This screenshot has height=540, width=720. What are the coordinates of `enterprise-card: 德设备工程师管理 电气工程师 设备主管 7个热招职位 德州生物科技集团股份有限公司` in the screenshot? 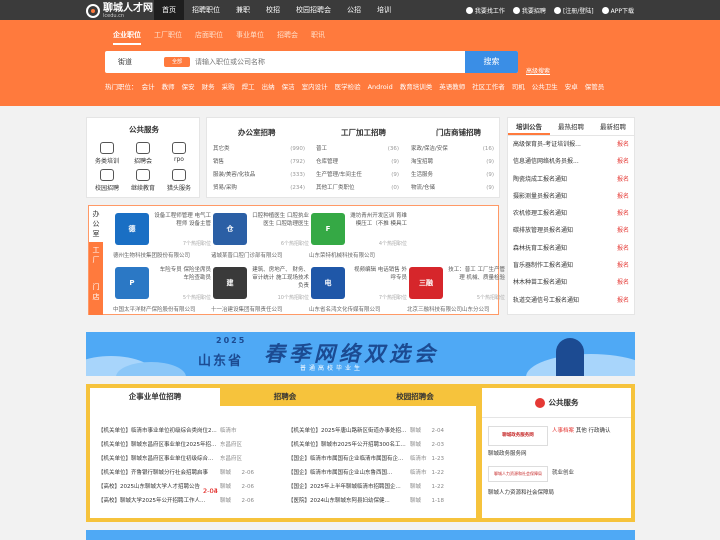 It's located at (162, 235).